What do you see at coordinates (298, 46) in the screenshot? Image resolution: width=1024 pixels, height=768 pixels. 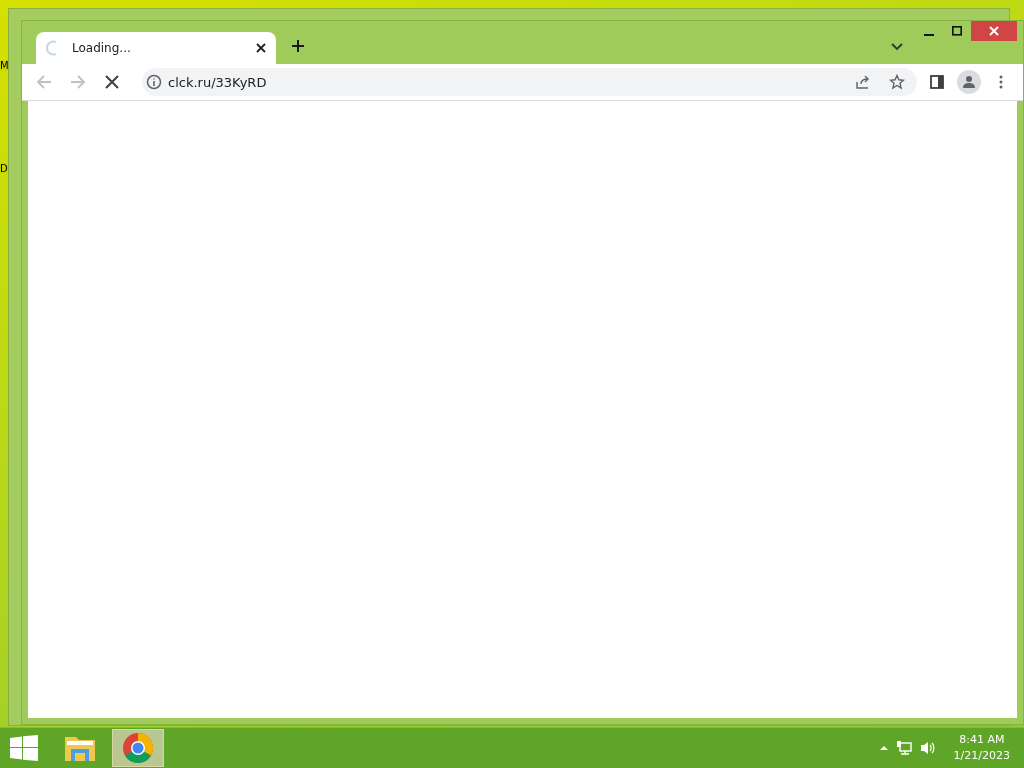 I see `plus-icon` at bounding box center [298, 46].